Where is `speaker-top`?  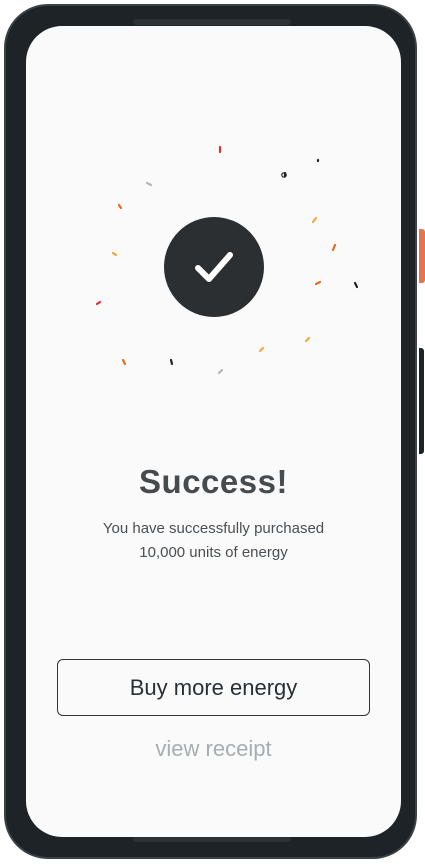 speaker-top is located at coordinates (212, 22).